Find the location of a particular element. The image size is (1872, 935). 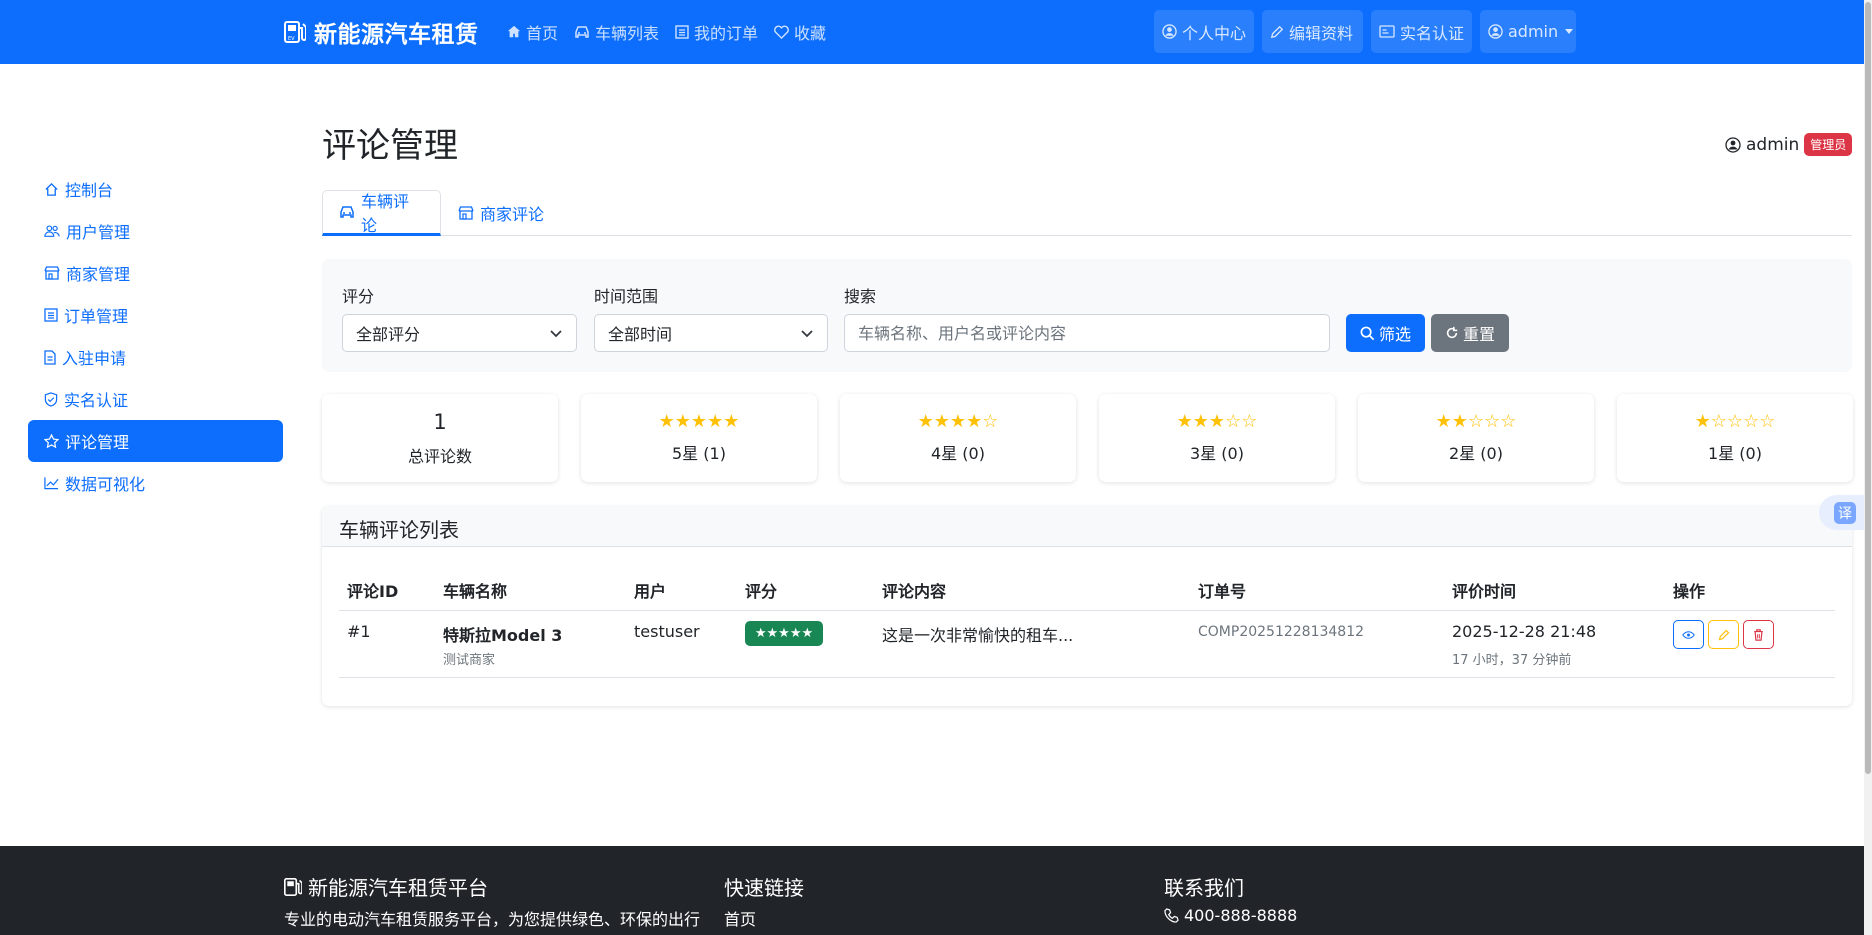

nav-favorites: 收藏 is located at coordinates (800, 32).